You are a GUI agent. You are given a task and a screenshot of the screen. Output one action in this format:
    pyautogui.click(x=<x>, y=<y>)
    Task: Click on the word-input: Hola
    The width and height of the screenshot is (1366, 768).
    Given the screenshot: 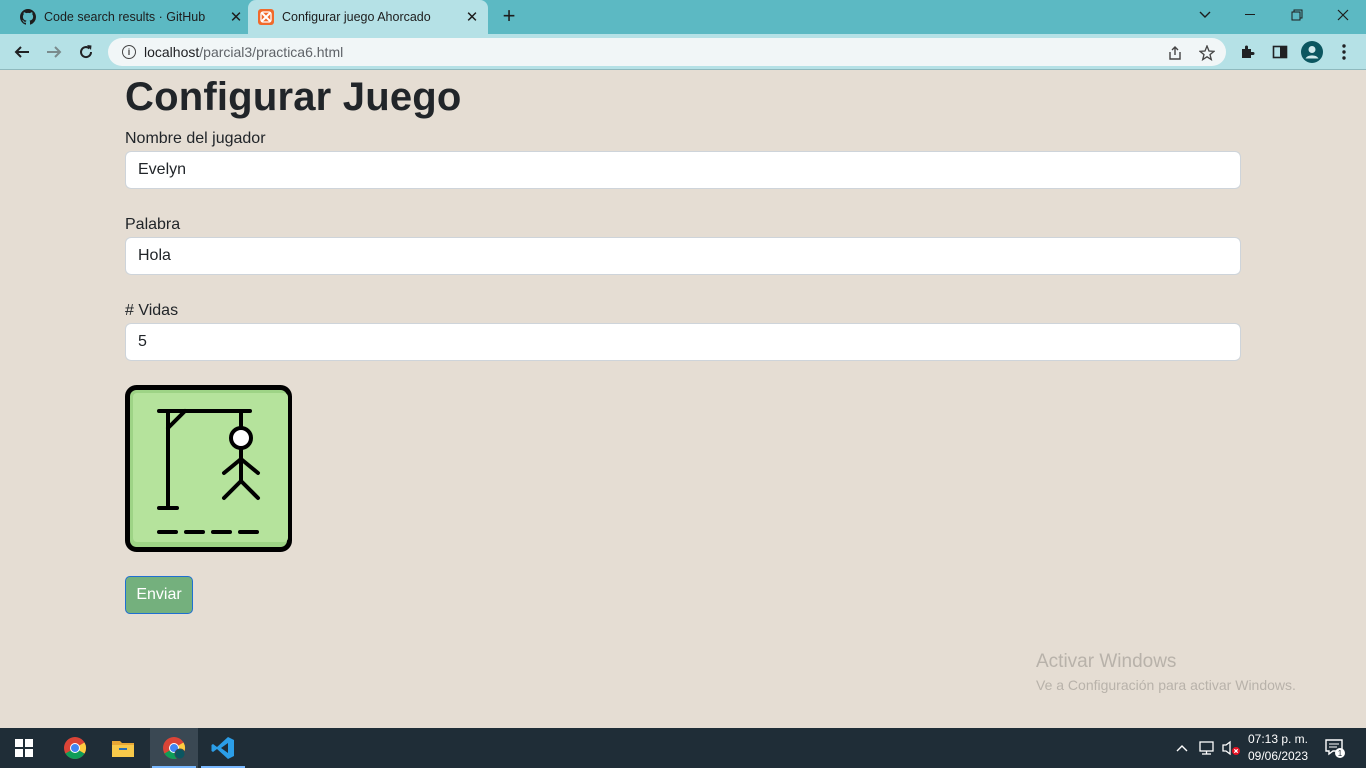 What is the action you would take?
    pyautogui.click(x=683, y=256)
    